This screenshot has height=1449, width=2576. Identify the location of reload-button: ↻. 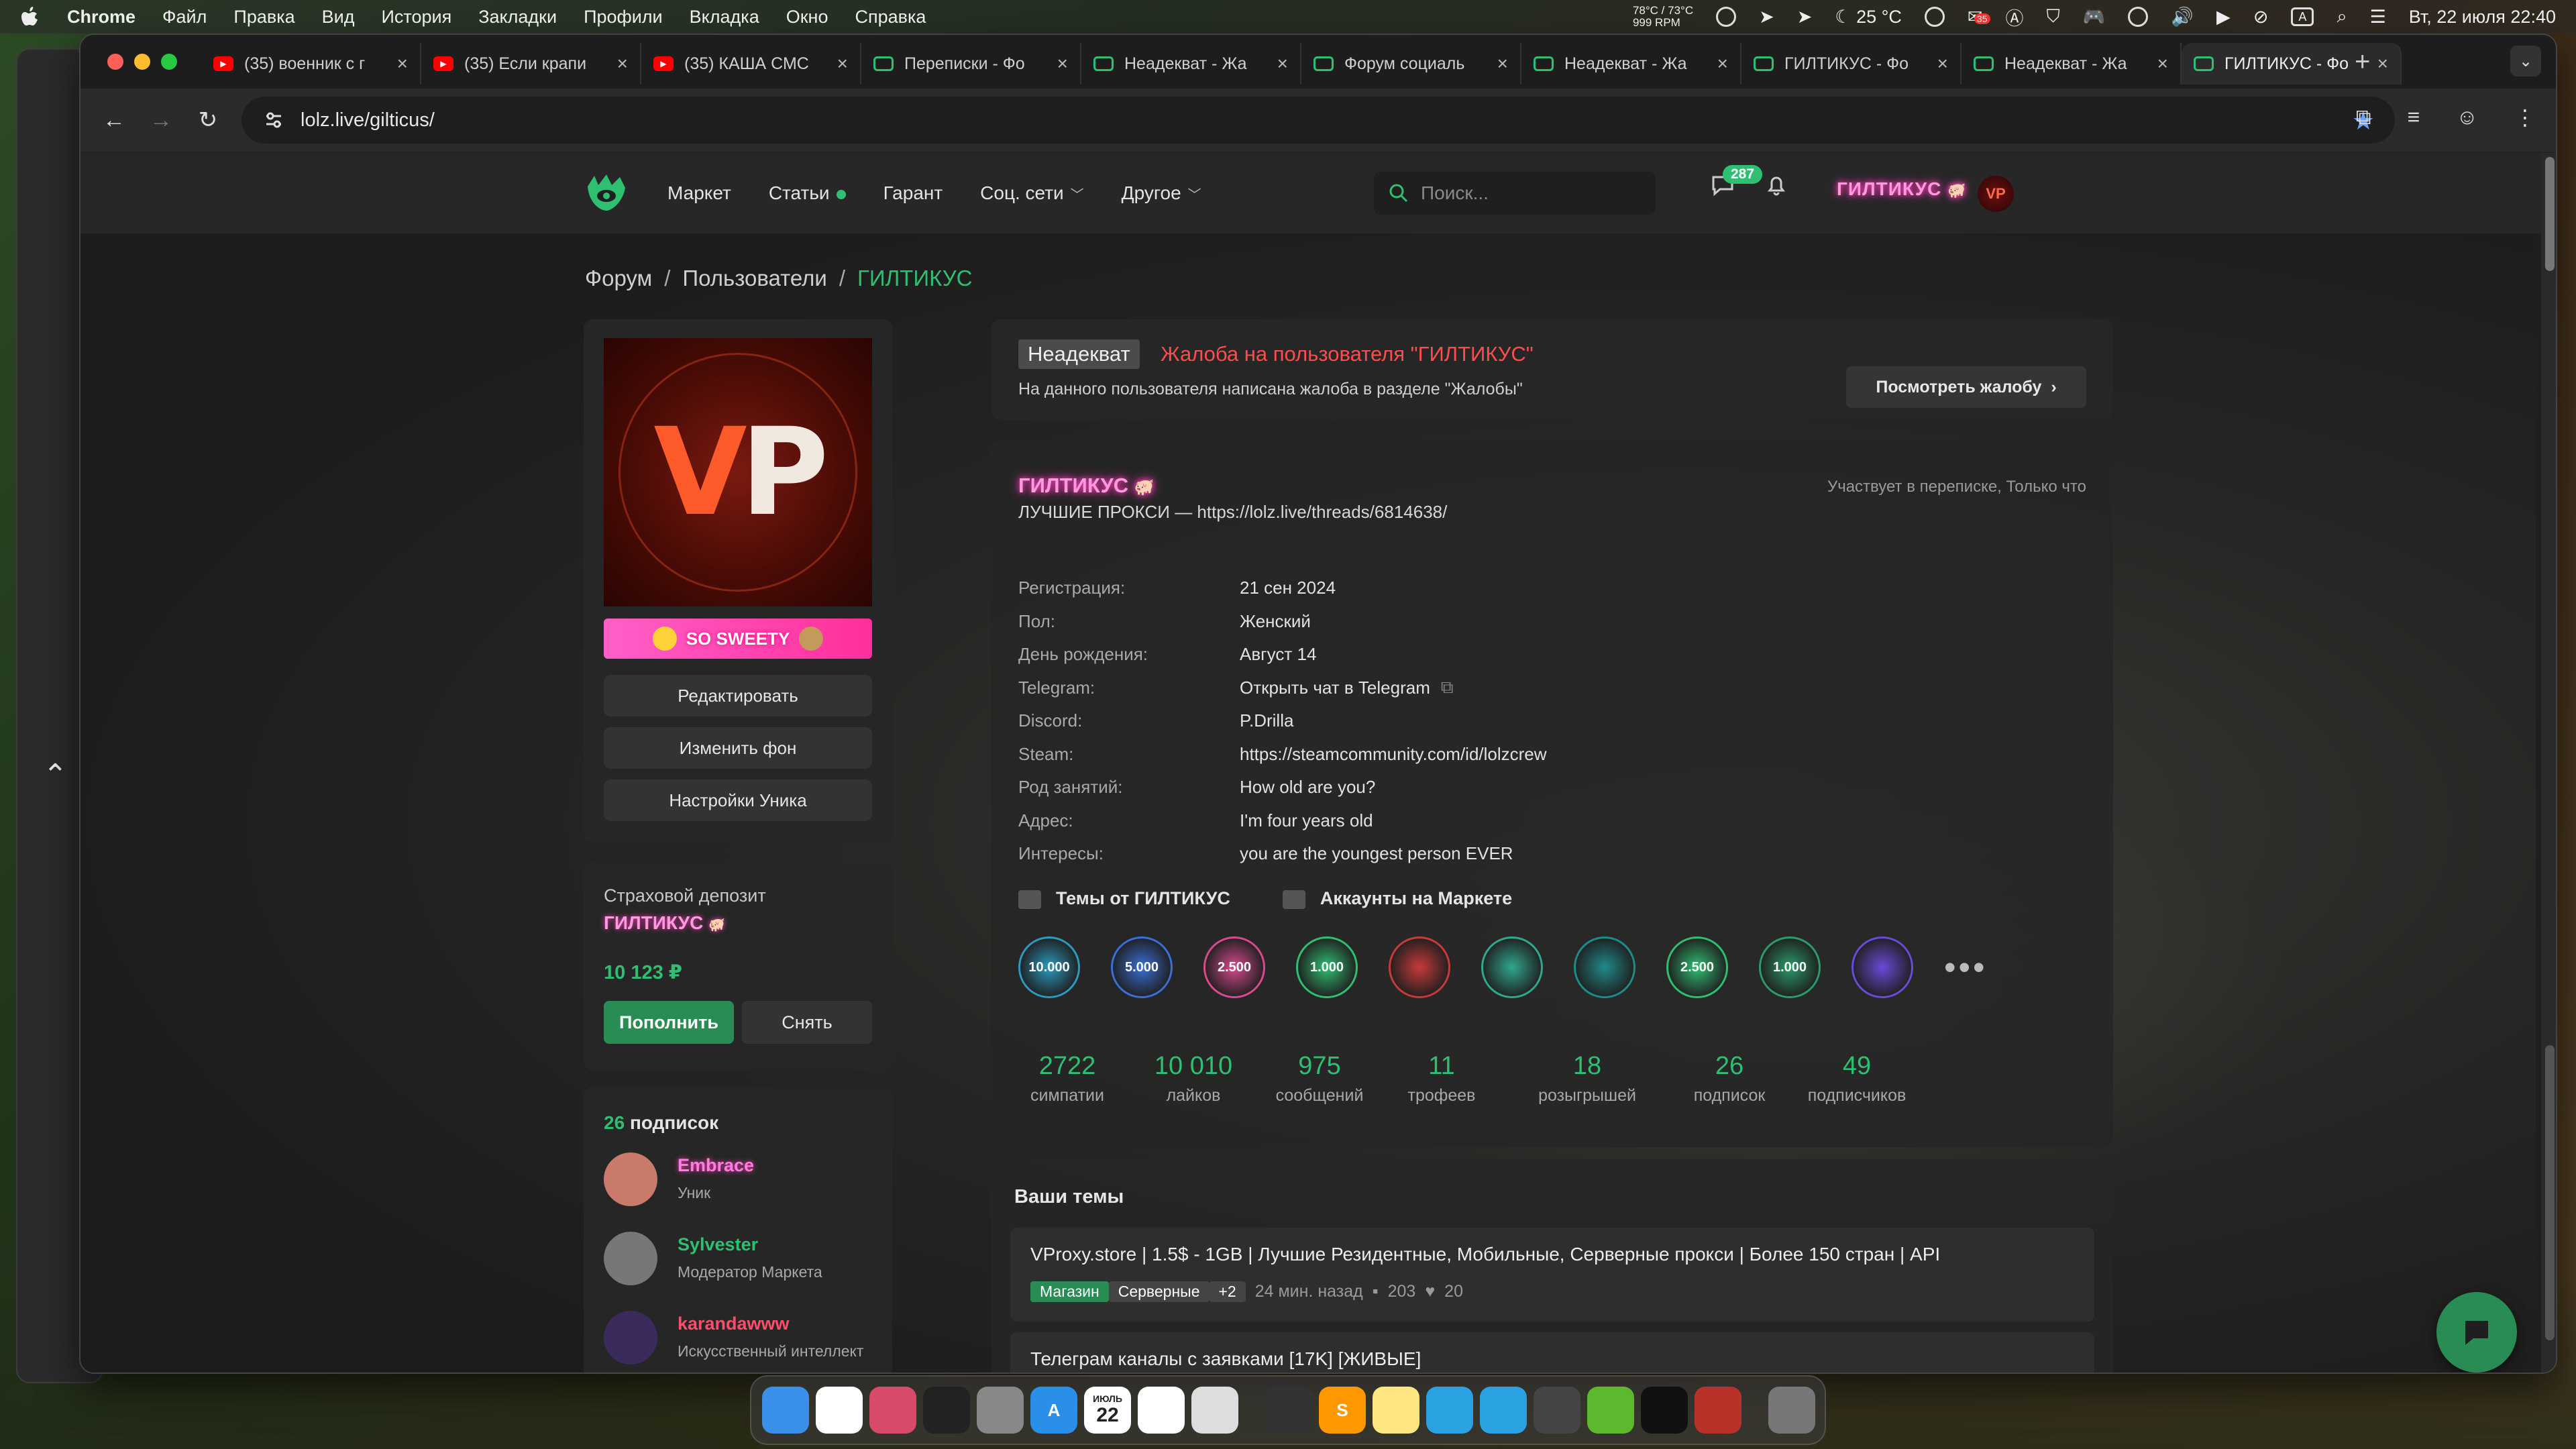
(208, 120).